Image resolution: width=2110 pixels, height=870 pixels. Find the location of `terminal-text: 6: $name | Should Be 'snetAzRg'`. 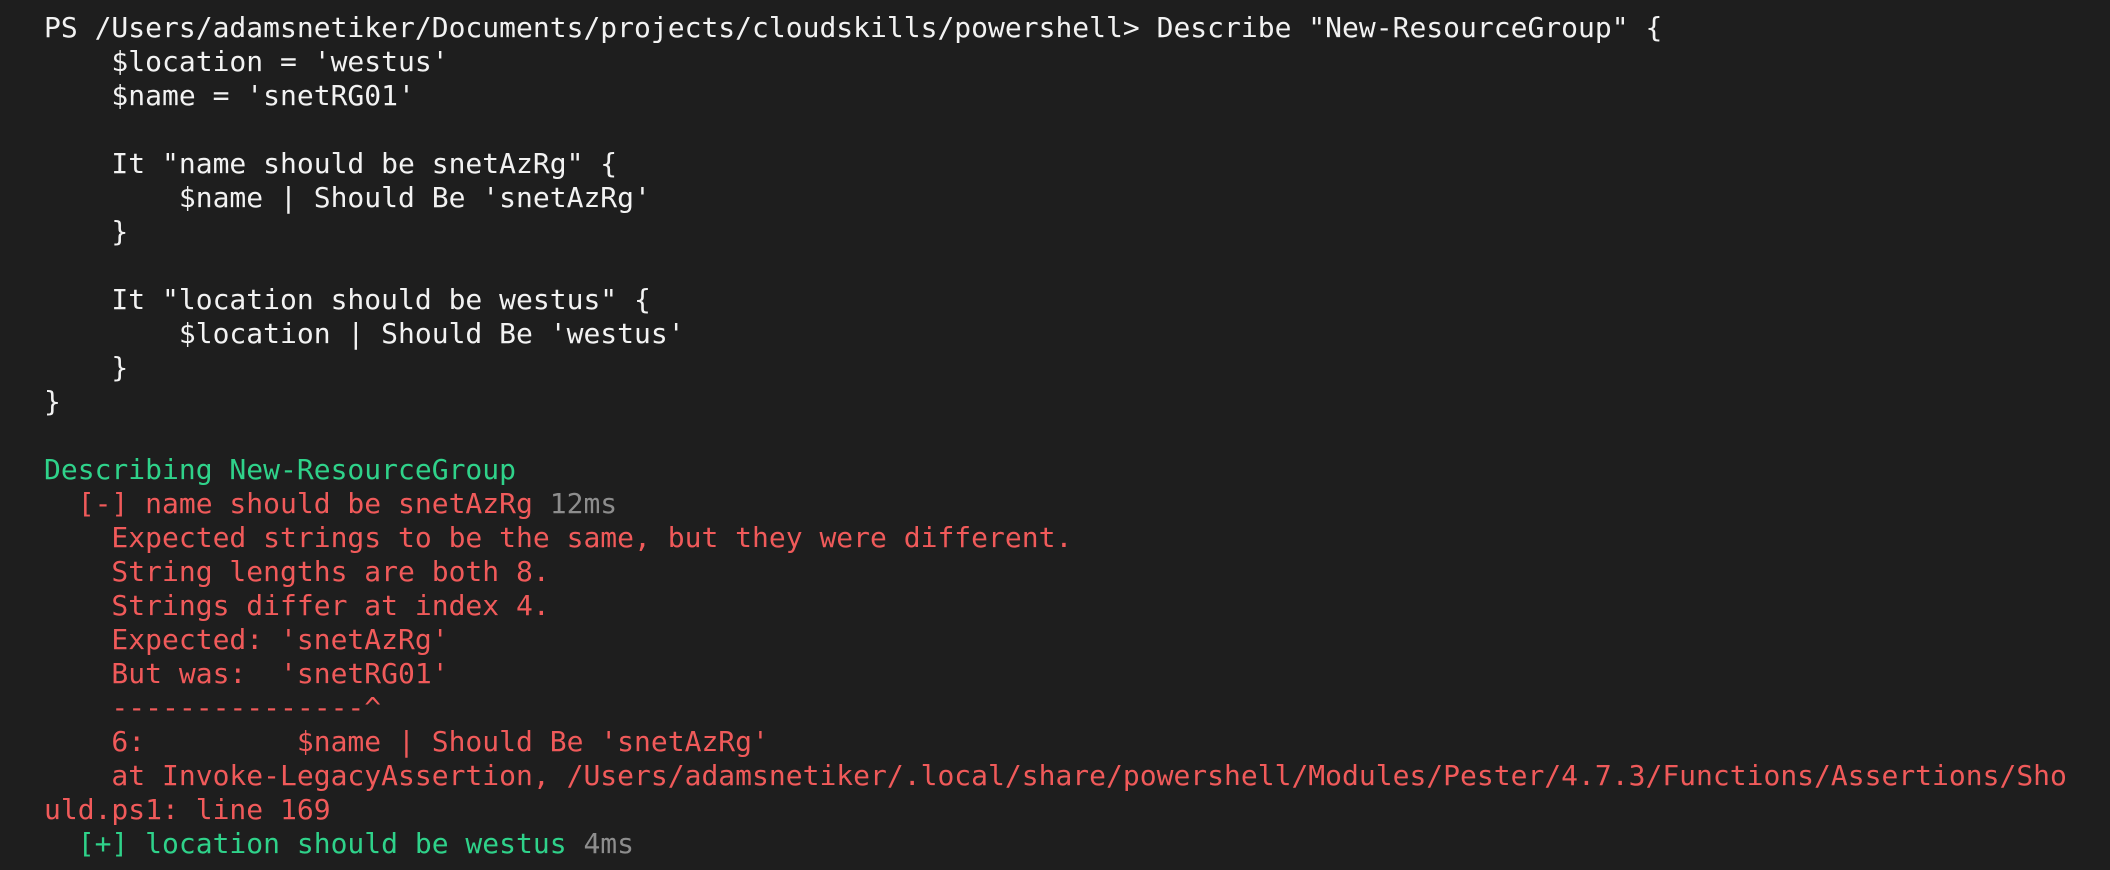

terminal-text: 6: $name | Should Be 'snetAzRg' is located at coordinates (406, 741).